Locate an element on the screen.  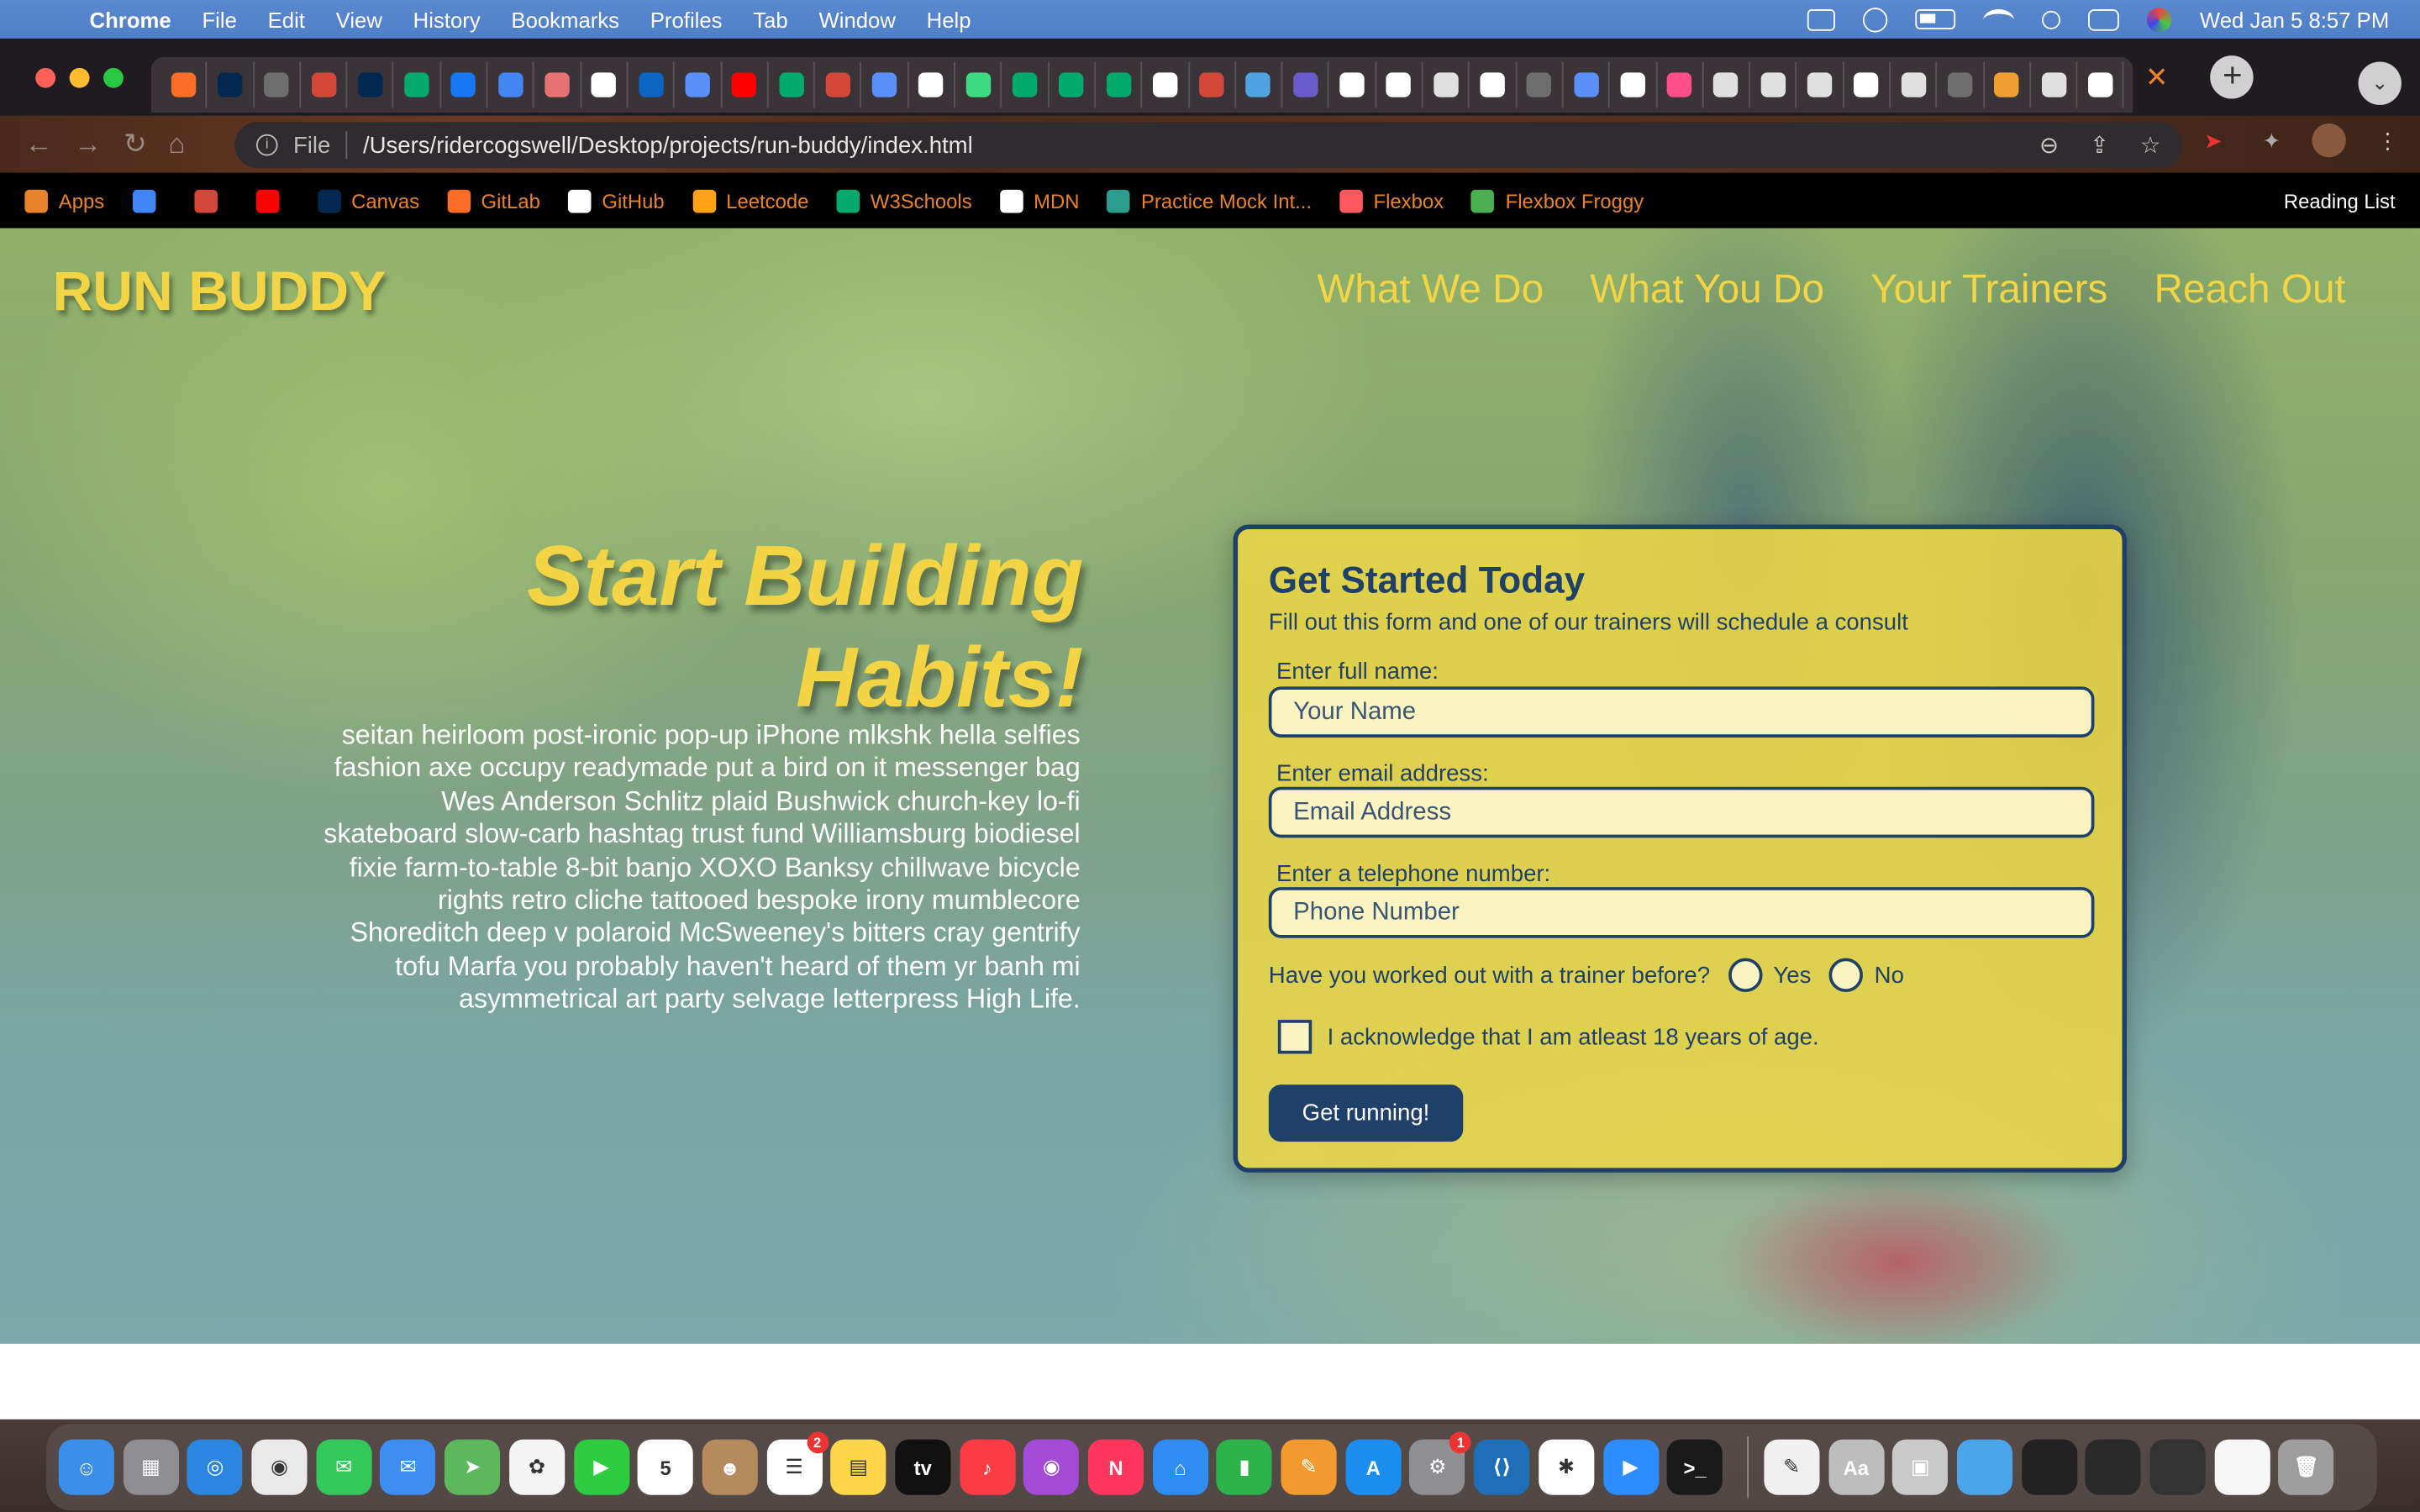
close-tab-icon: ✕ is located at coordinates (2156, 77).